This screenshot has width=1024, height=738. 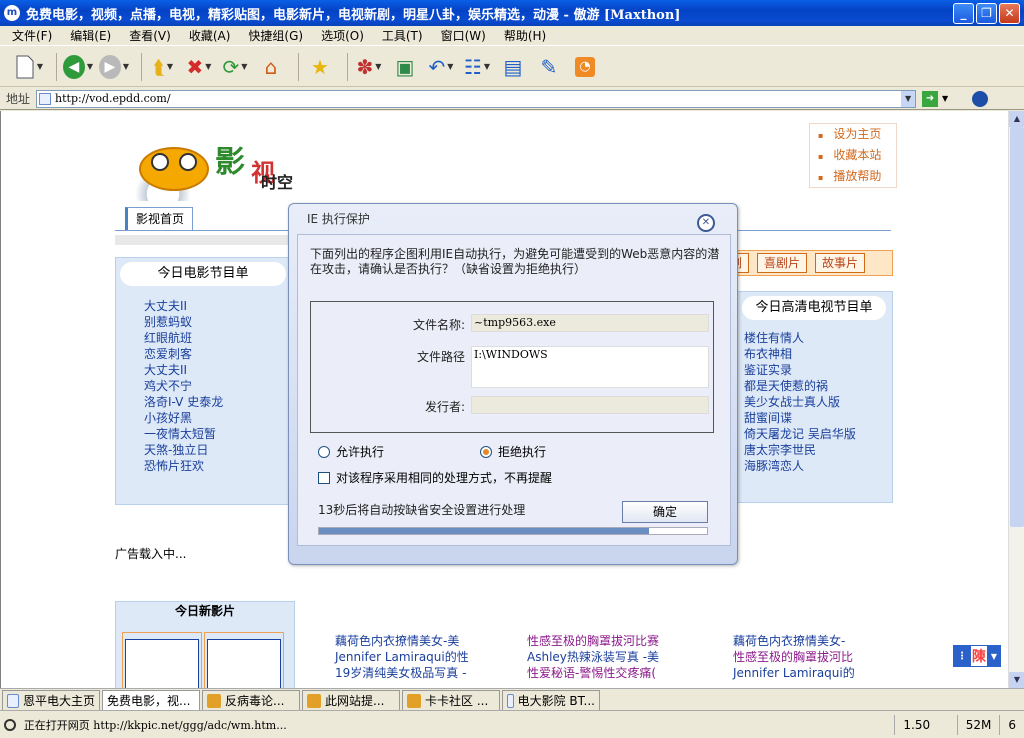 I want to click on news-link: 性爱秘语-警惕性交疼痛(, so click(x=602, y=673).